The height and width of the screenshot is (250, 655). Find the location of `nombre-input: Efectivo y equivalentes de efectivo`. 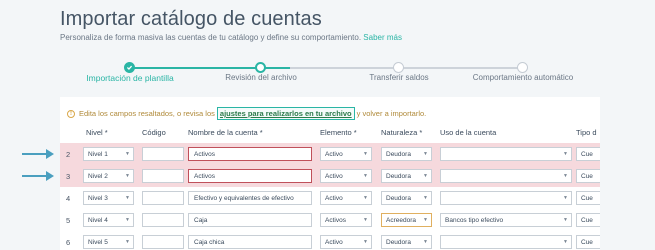

nombre-input: Efectivo y equivalentes de efectivo is located at coordinates (250, 198).